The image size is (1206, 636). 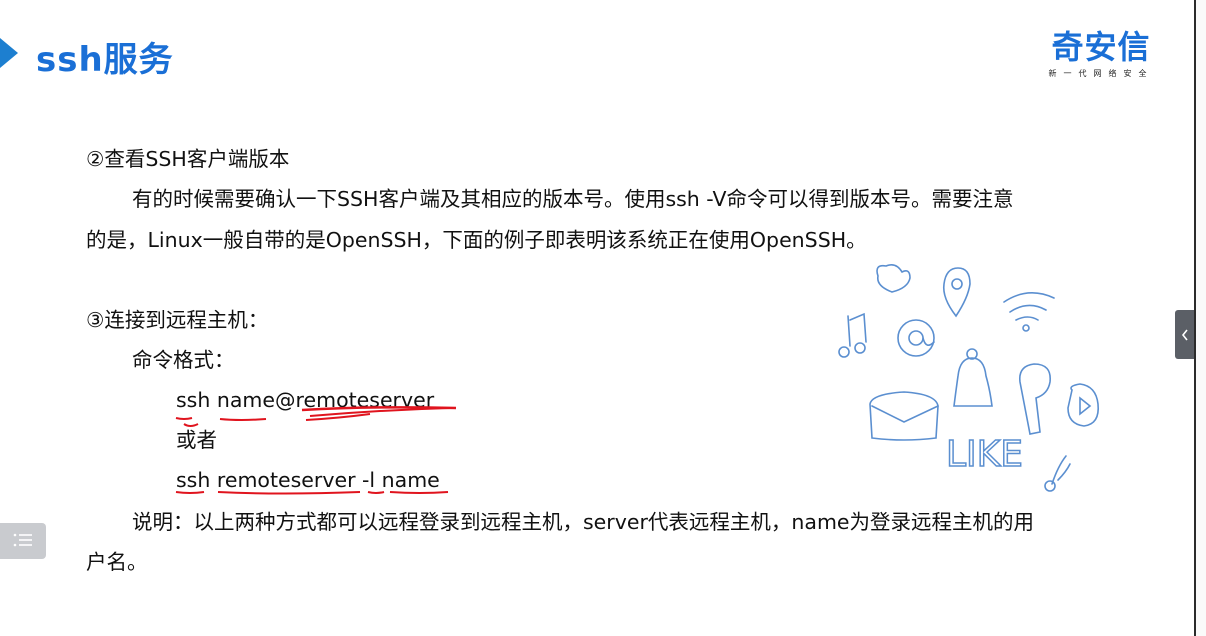 What do you see at coordinates (312, 493) in the screenshot?
I see `command2-annotation` at bounding box center [312, 493].